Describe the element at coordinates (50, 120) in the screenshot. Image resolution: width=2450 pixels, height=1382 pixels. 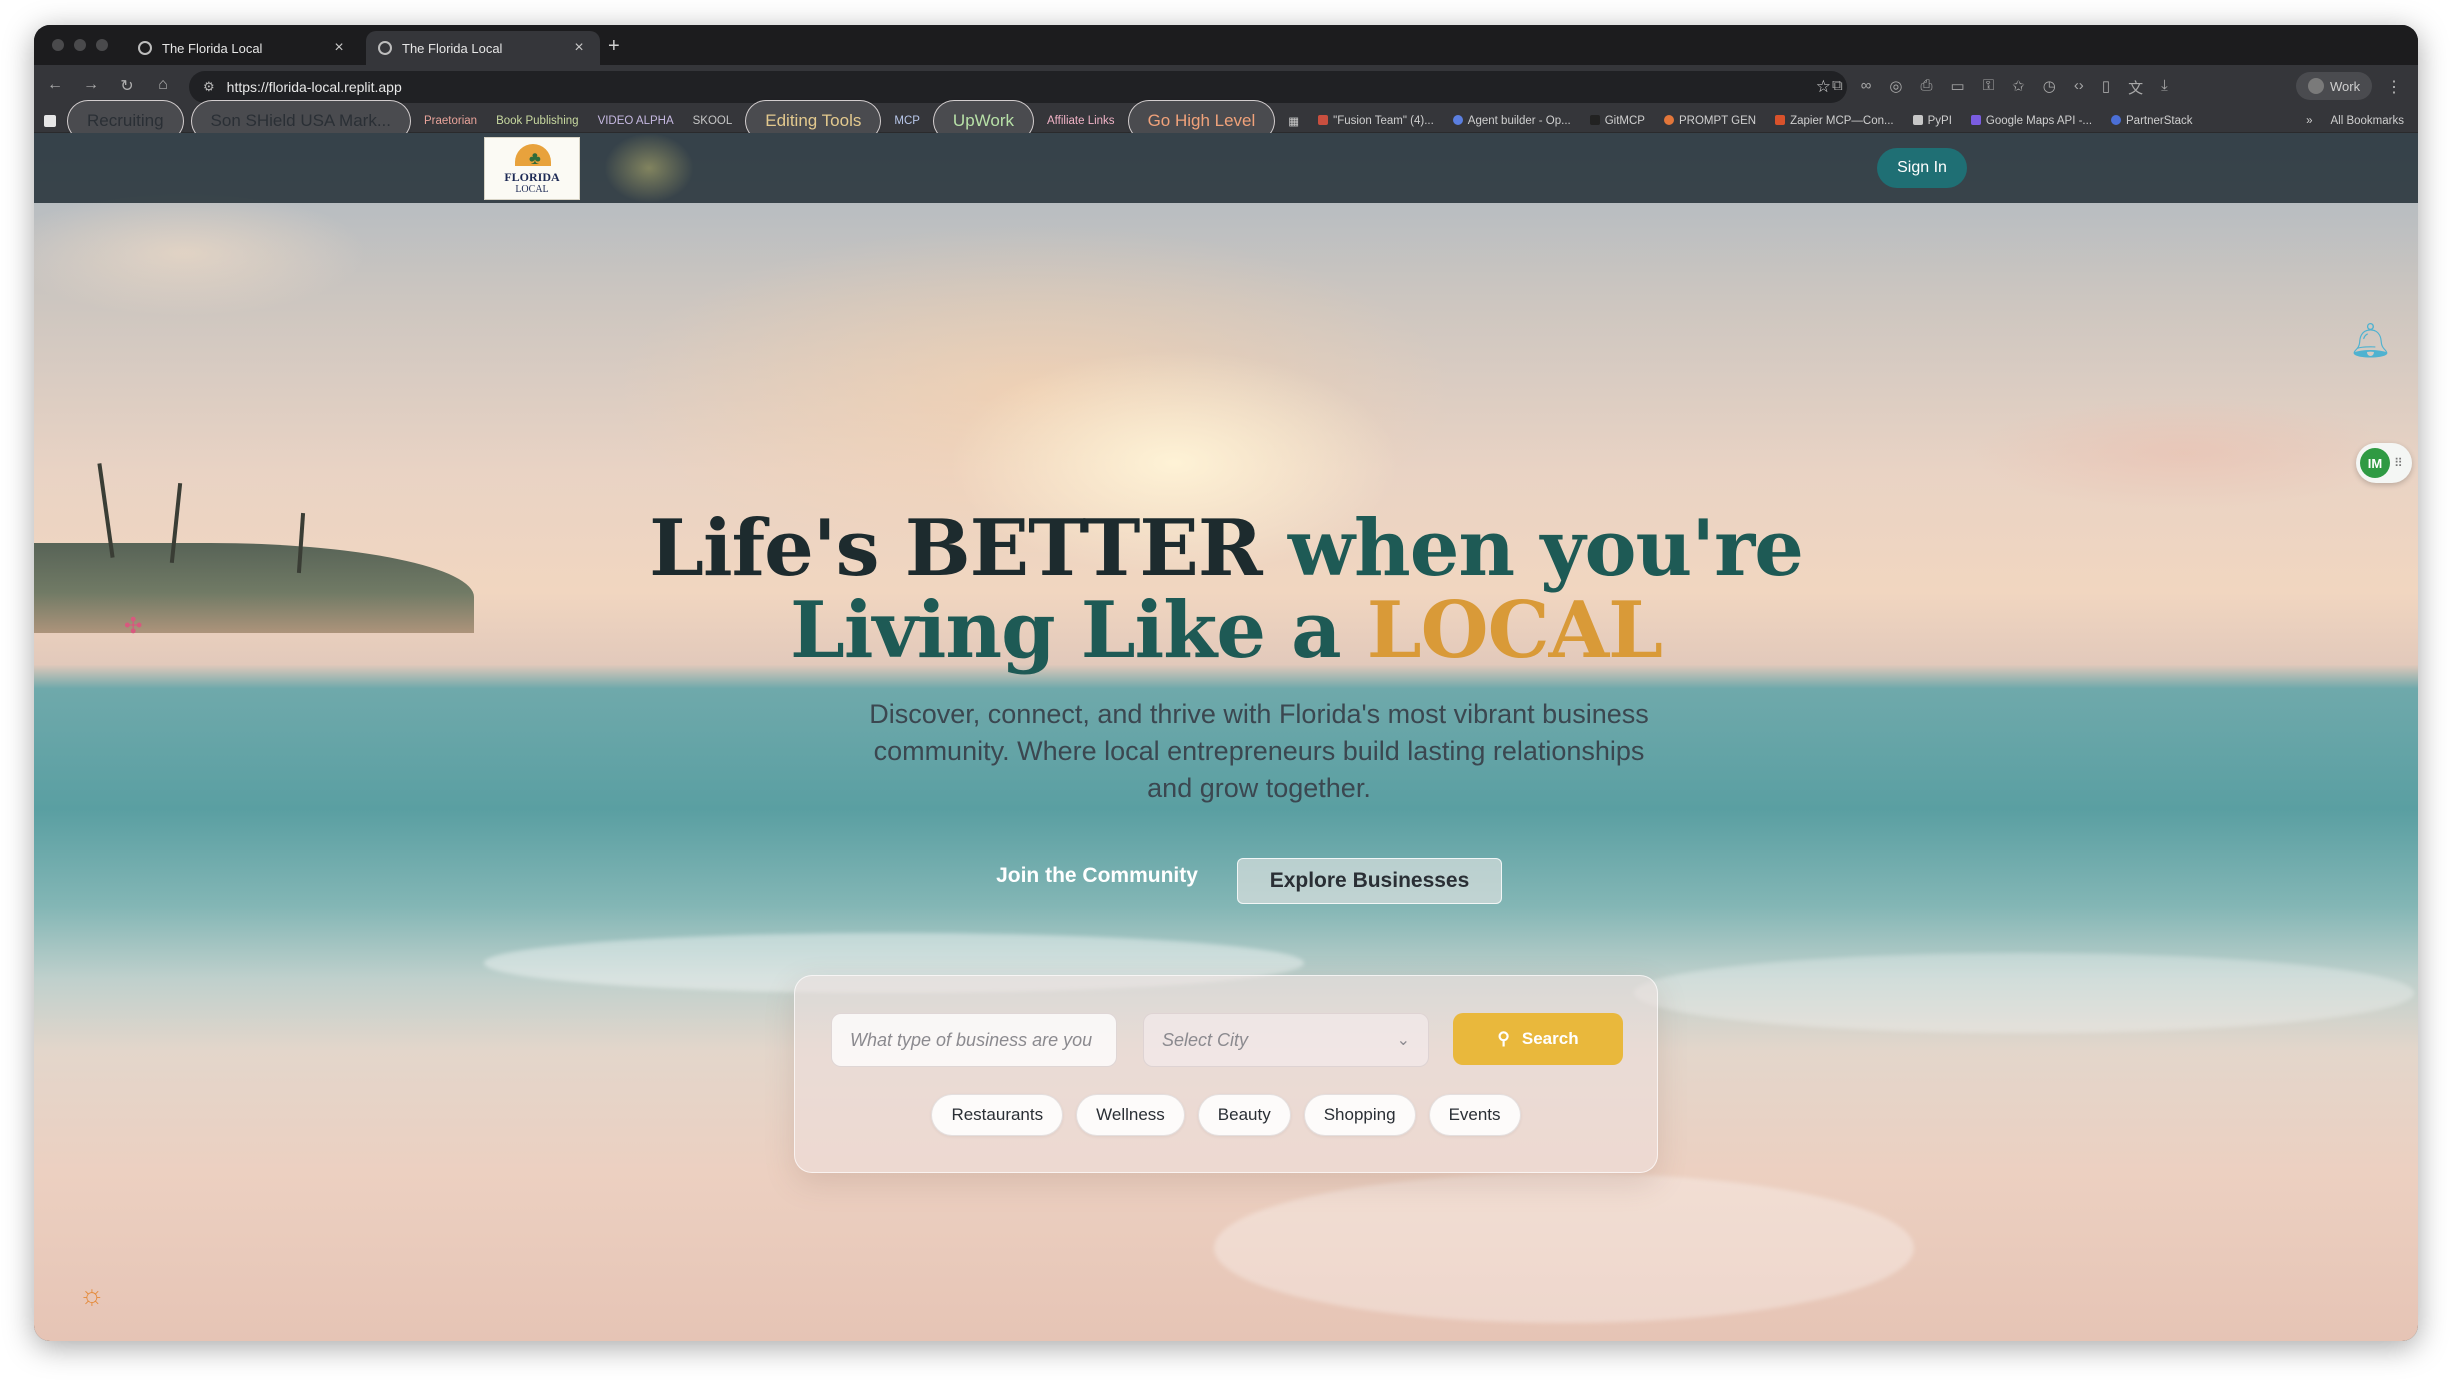
I see `apps-icon` at that location.